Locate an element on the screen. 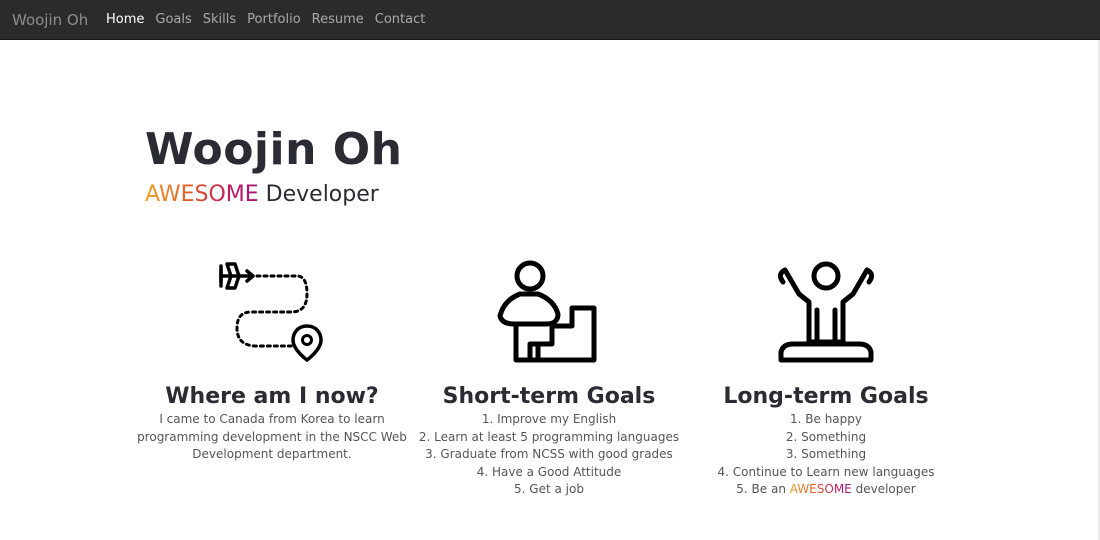  route-plane-to-pin-icon is located at coordinates (271, 312).